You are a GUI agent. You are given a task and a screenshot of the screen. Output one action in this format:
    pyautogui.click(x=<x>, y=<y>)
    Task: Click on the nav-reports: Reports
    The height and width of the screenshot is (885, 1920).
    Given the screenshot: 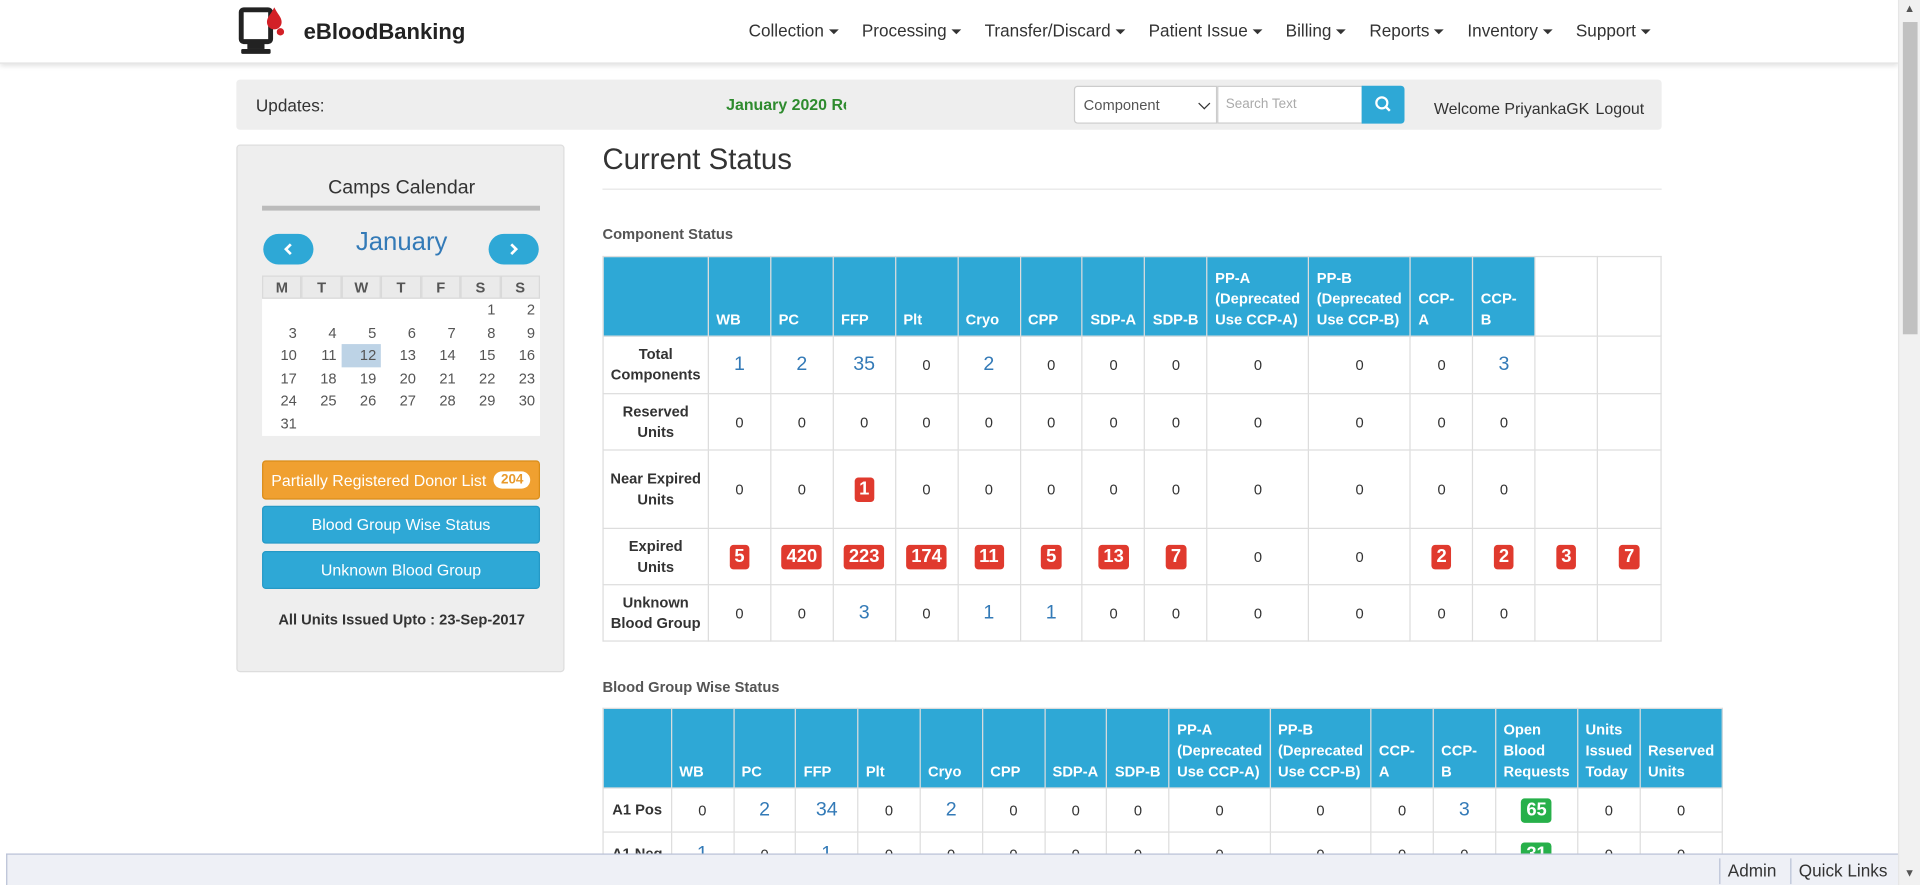 What is the action you would take?
    pyautogui.click(x=1407, y=30)
    